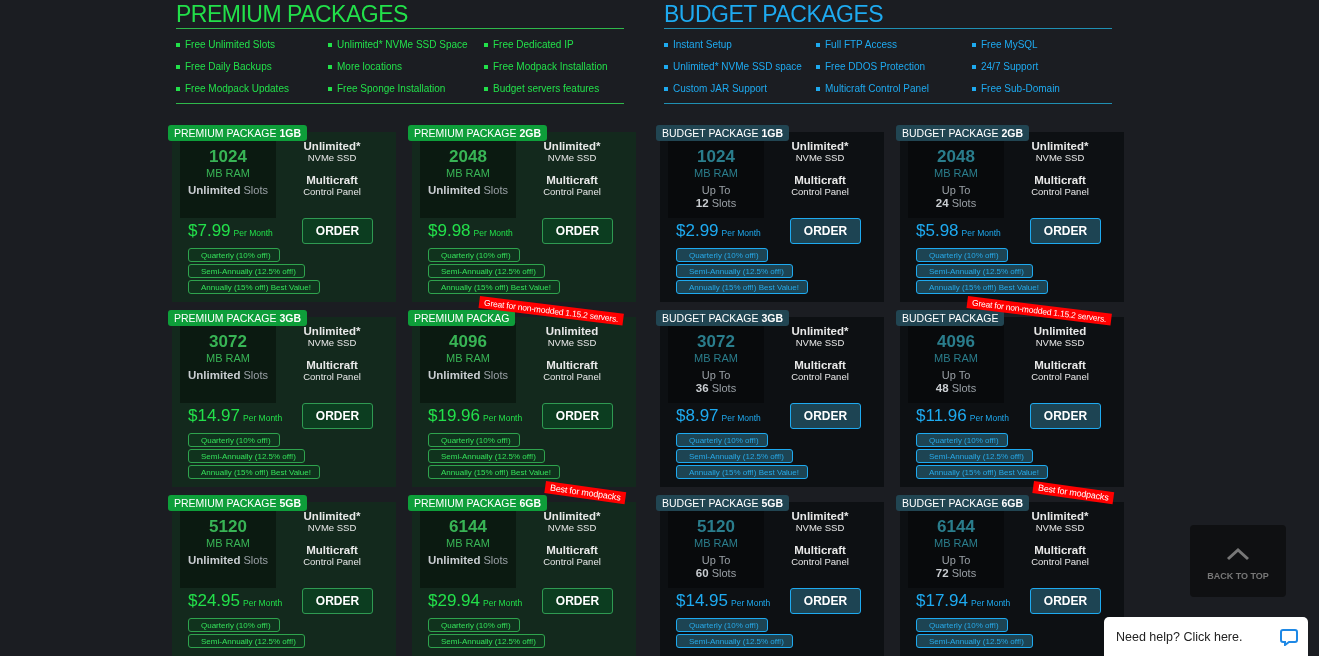  What do you see at coordinates (477, 133) in the screenshot?
I see `package-tag: PREMIUM PACKAGE 2GB` at bounding box center [477, 133].